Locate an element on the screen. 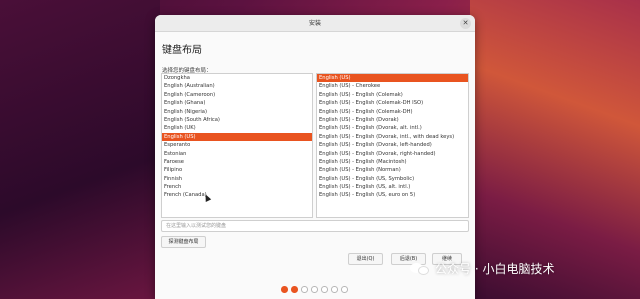 Image resolution: width=640 pixels, height=299 pixels. variant-list-item: English (US) - English (Colemak-DH ISO) is located at coordinates (392, 103).